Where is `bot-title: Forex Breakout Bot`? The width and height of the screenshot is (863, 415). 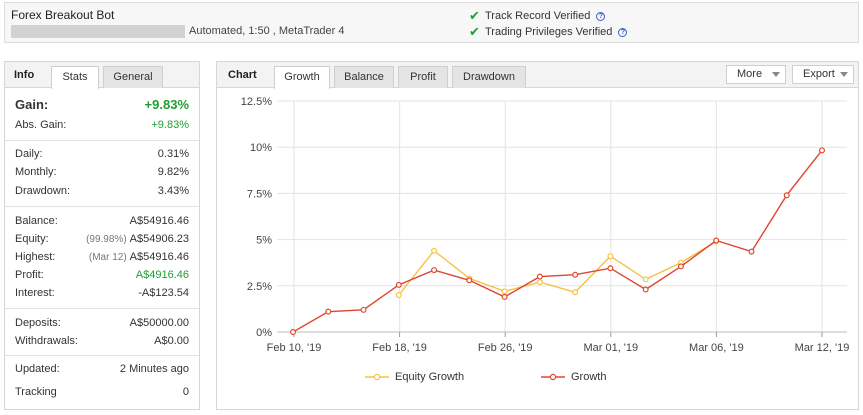 bot-title: Forex Breakout Bot is located at coordinates (63, 15).